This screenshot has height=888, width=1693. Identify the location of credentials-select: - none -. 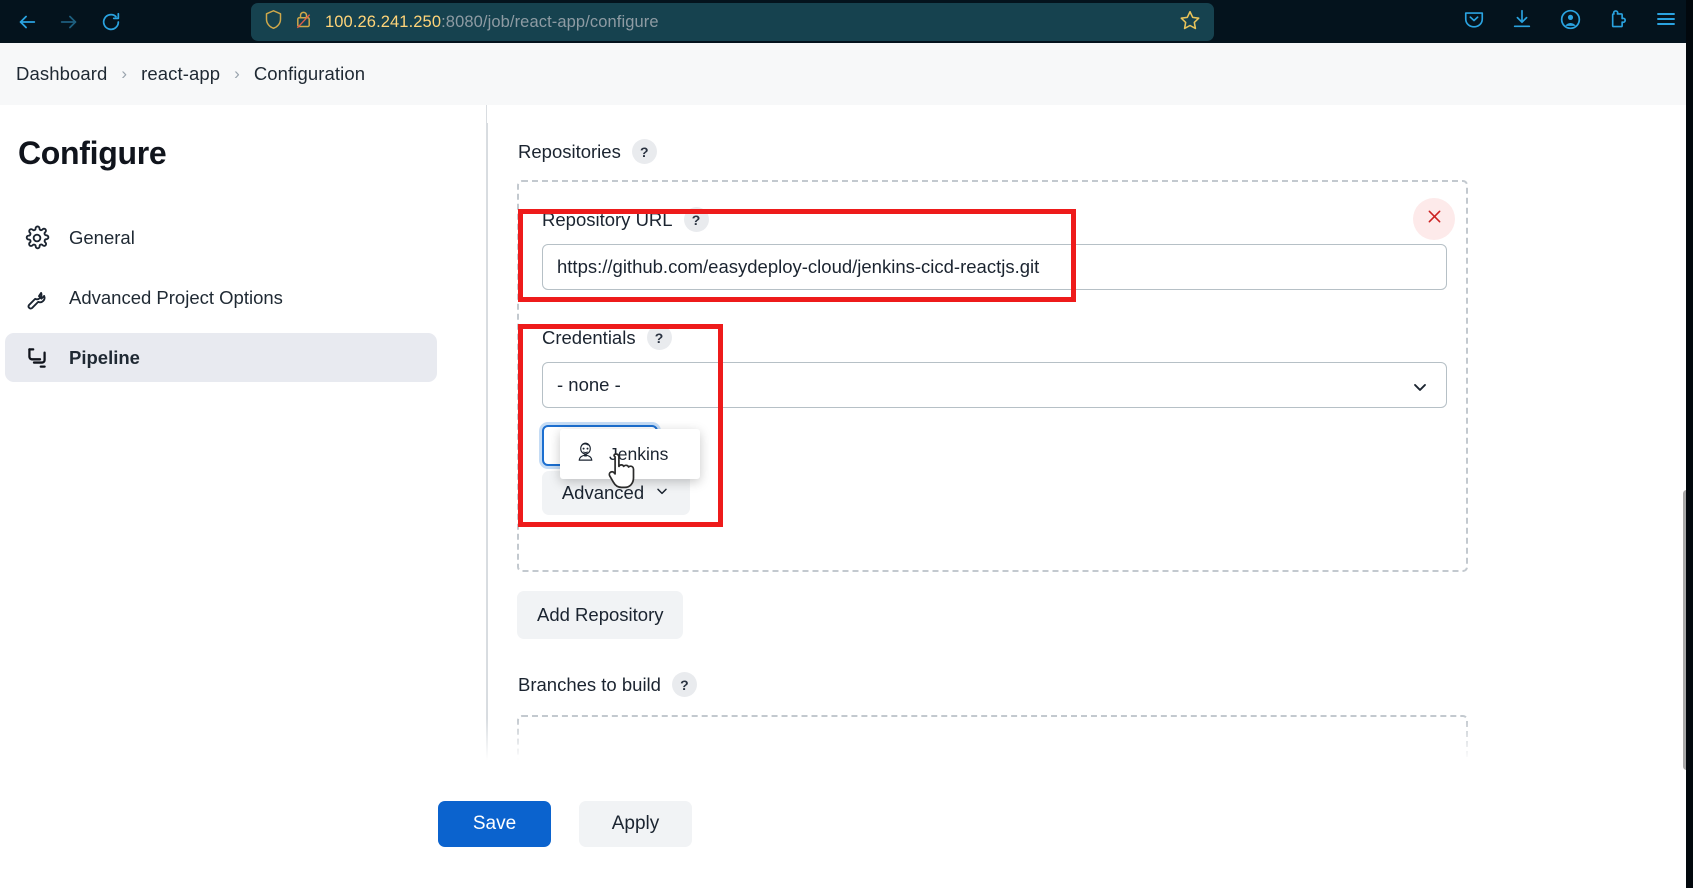
(994, 385).